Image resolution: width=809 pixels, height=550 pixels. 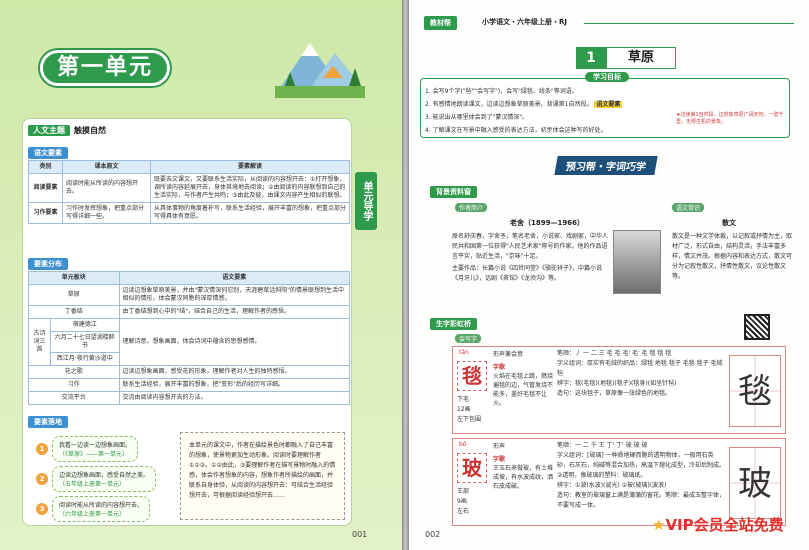 I want to click on table-row: 丁香结 由丁香结想到心中的"结"，结合自己的生活，理解作者的感悟。, so click(x=189, y=312).